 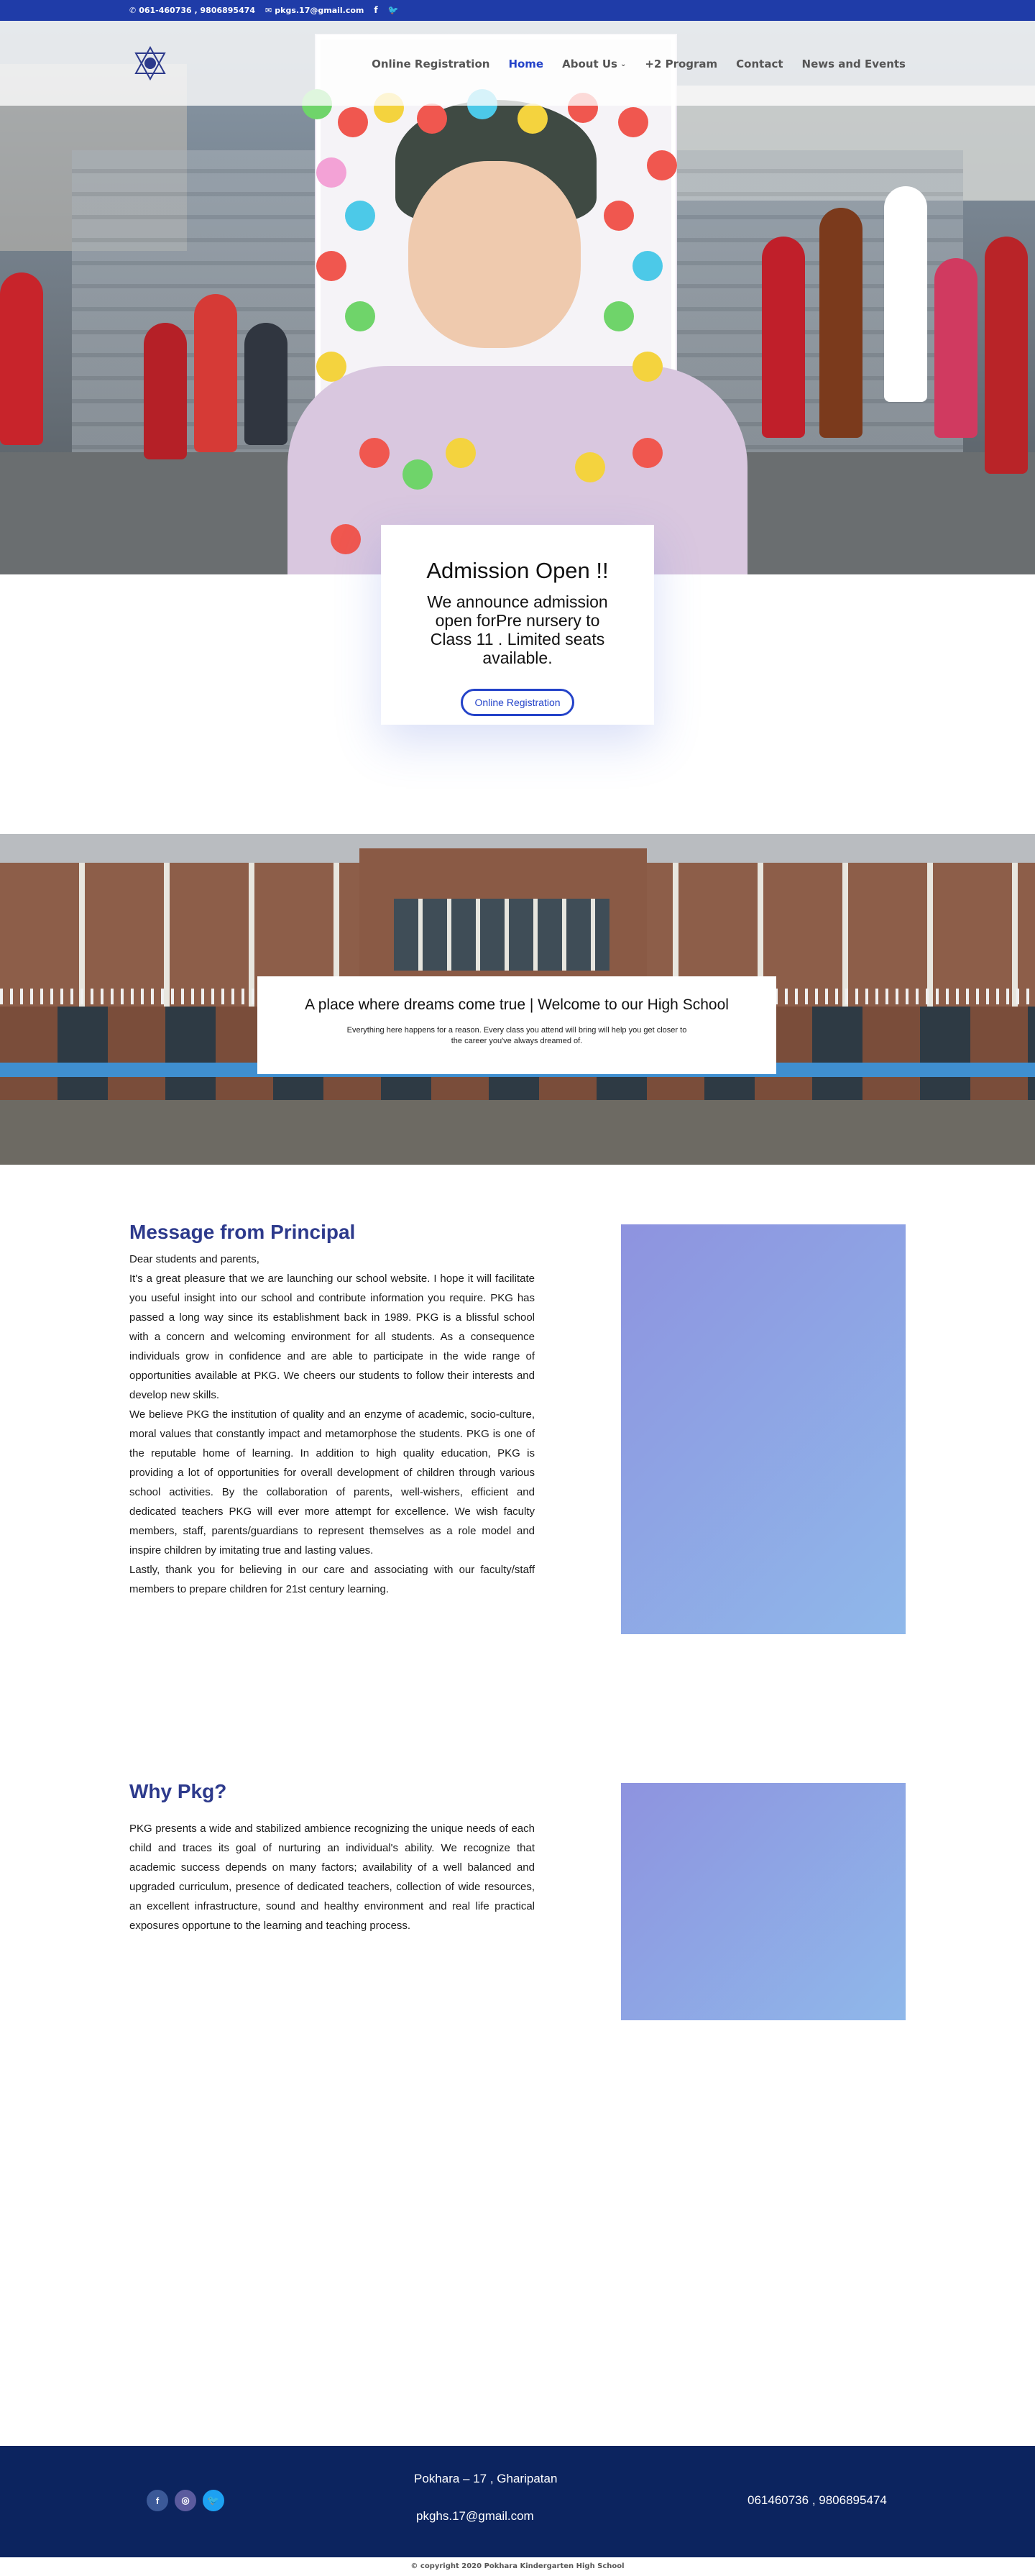 What do you see at coordinates (517, 1132) in the screenshot?
I see `school-ground` at bounding box center [517, 1132].